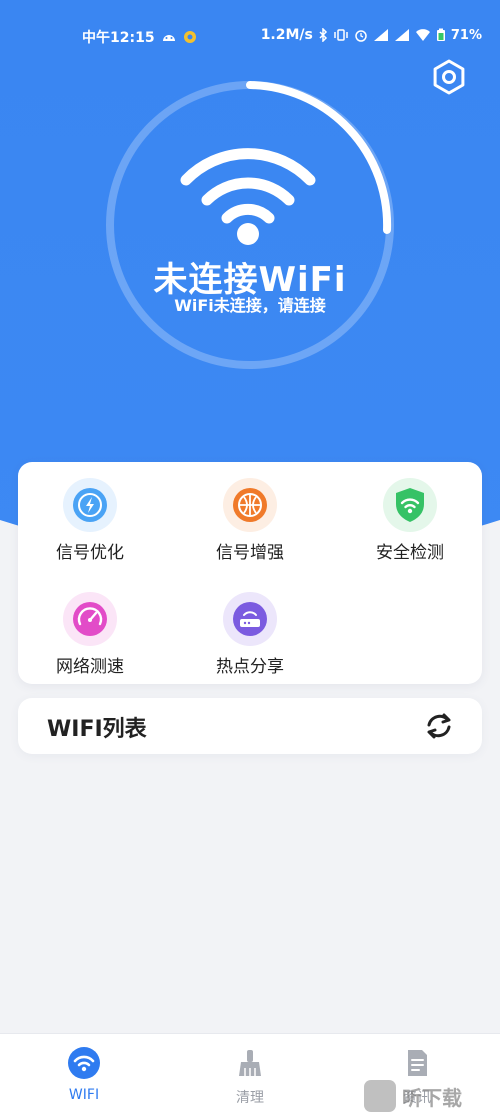 Image resolution: width=500 pixels, height=1118 pixels. I want to click on tool-signal-boost: 信号增强, so click(250, 519).